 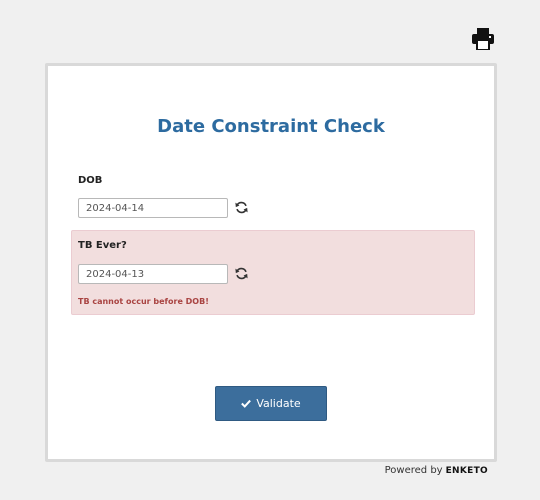 What do you see at coordinates (278, 403) in the screenshot?
I see `validate-button-label: Validate` at bounding box center [278, 403].